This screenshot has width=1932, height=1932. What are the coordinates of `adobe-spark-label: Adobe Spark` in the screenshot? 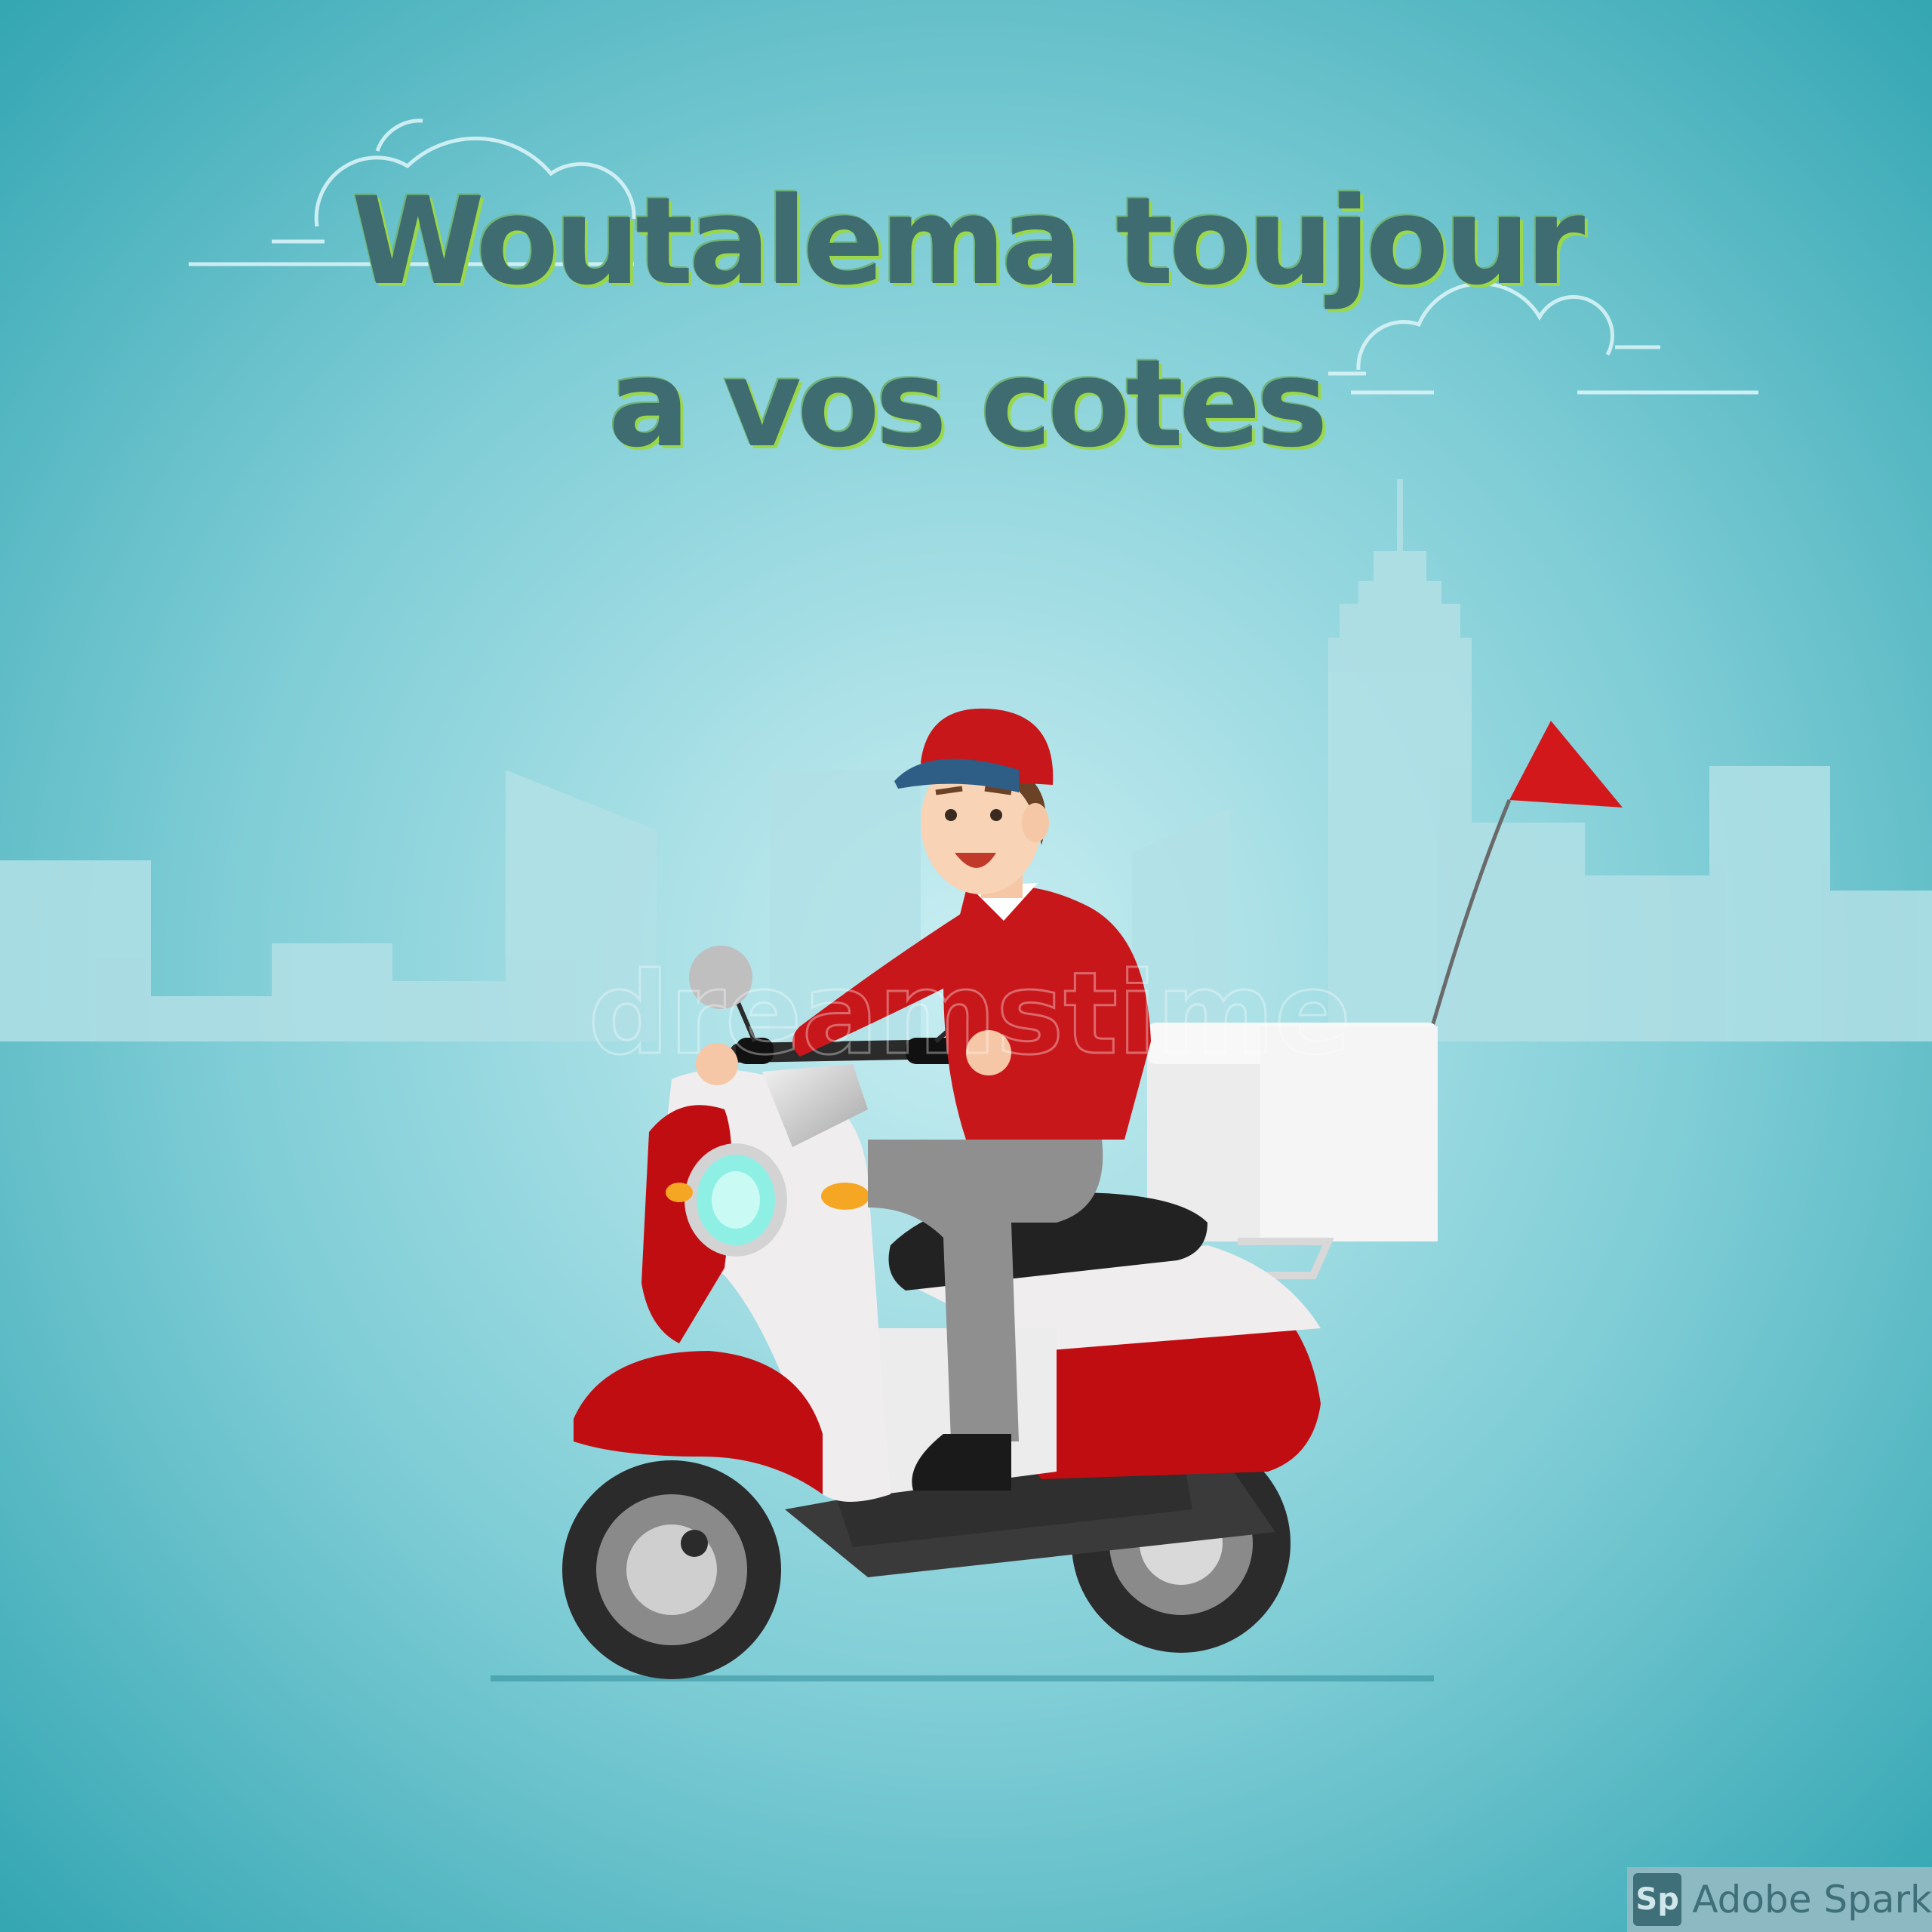 It's located at (1812, 1899).